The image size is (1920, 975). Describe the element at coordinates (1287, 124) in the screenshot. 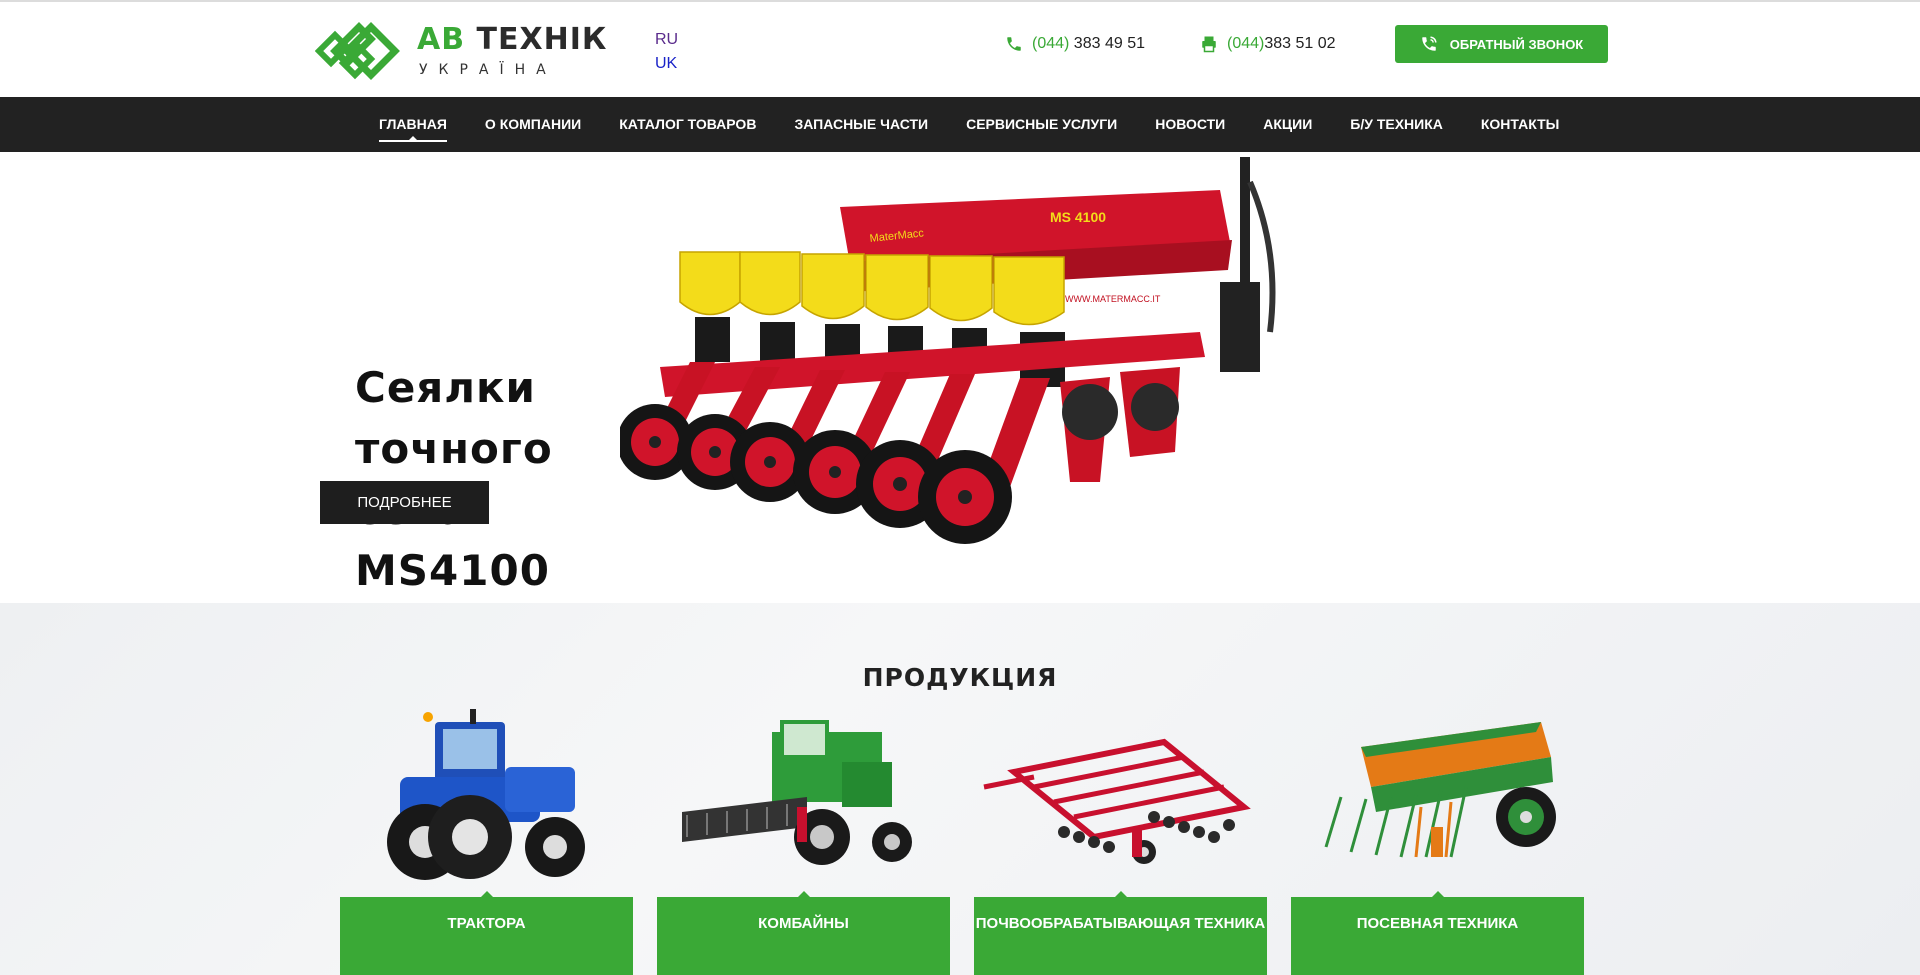

I see `nav-item-promotions: АКЦИИ` at that location.